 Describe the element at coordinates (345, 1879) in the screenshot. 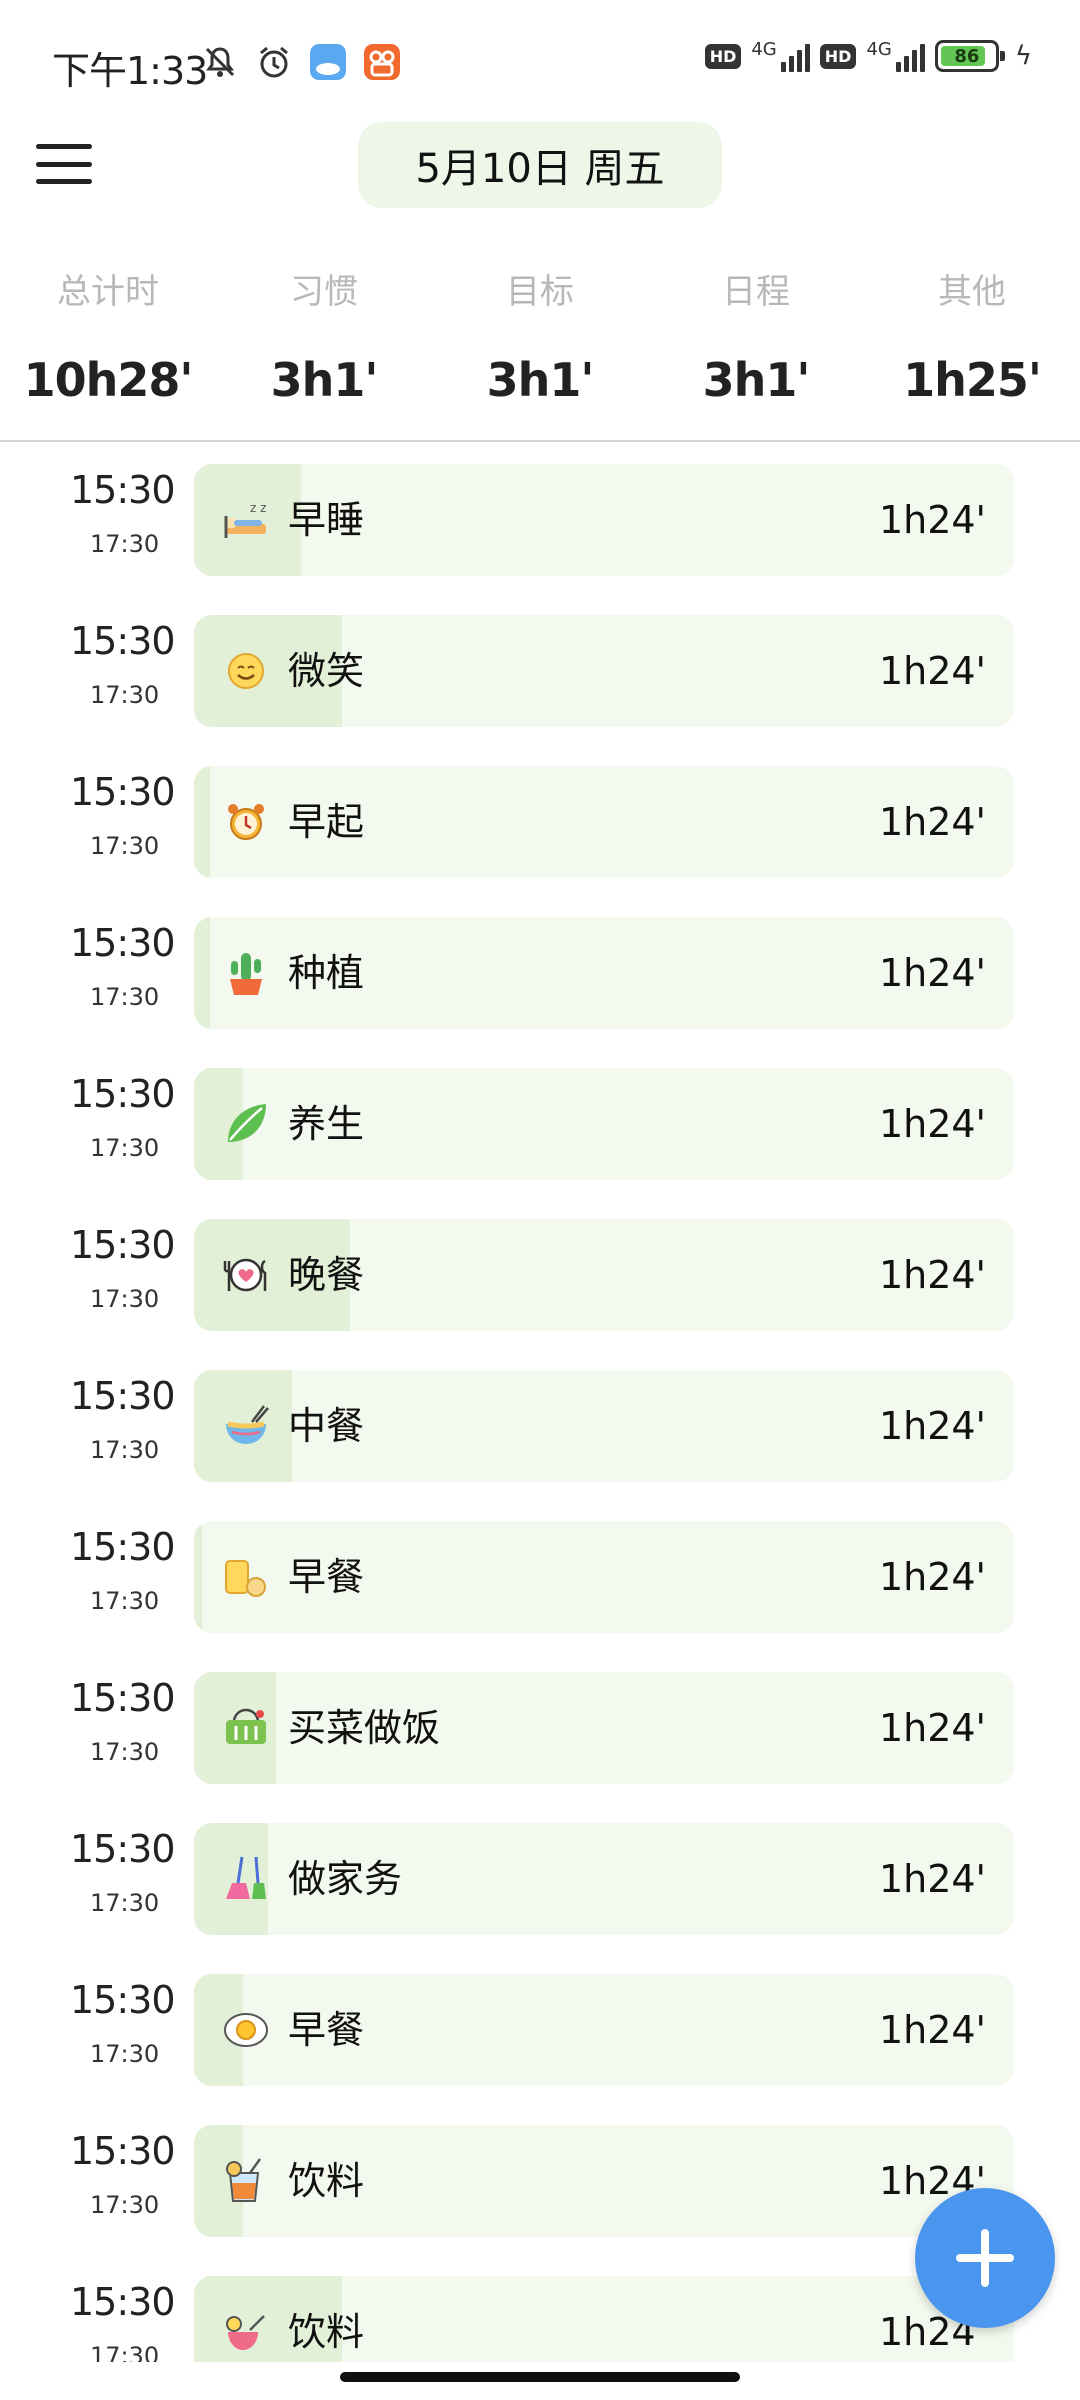

I see `entry-label: 做家务` at that location.